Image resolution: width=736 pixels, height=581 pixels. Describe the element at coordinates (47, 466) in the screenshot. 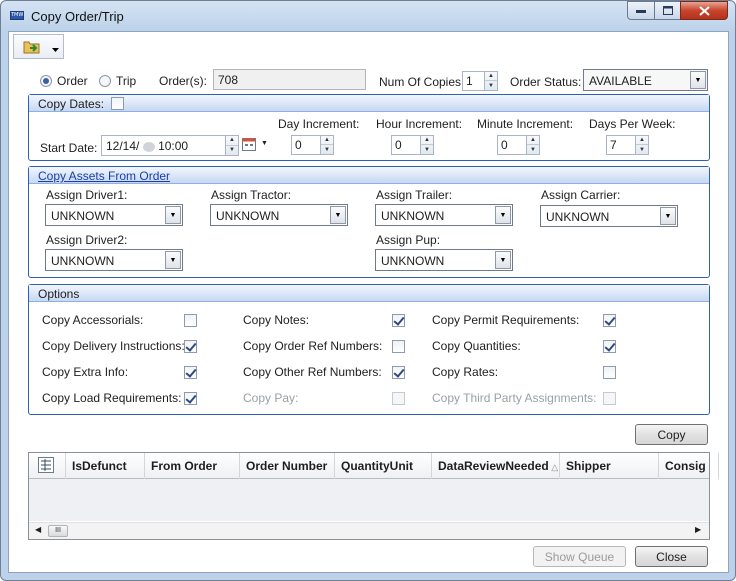

I see `grid-column-chooser` at that location.